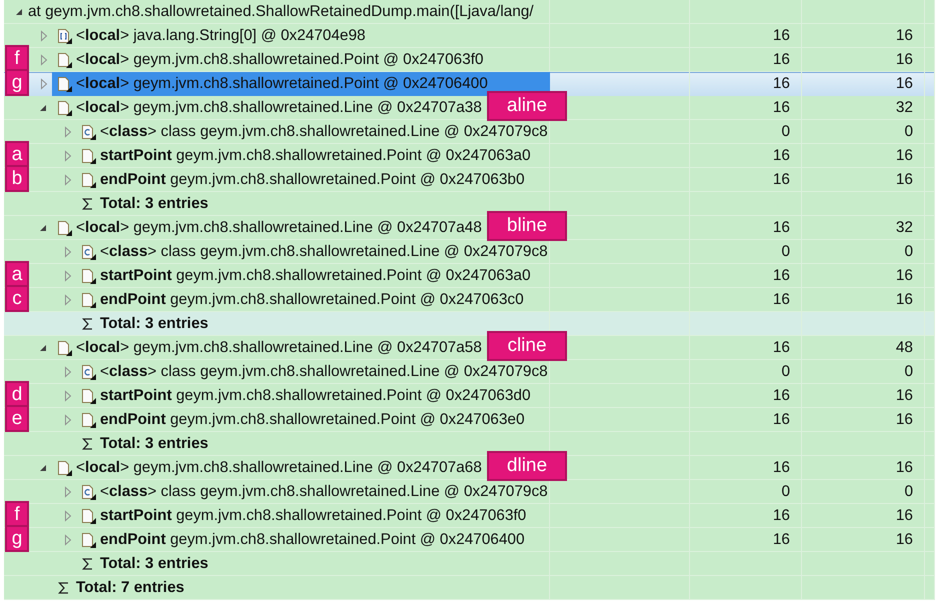 This screenshot has height=605, width=939. I want to click on annotation-label: aline, so click(527, 106).